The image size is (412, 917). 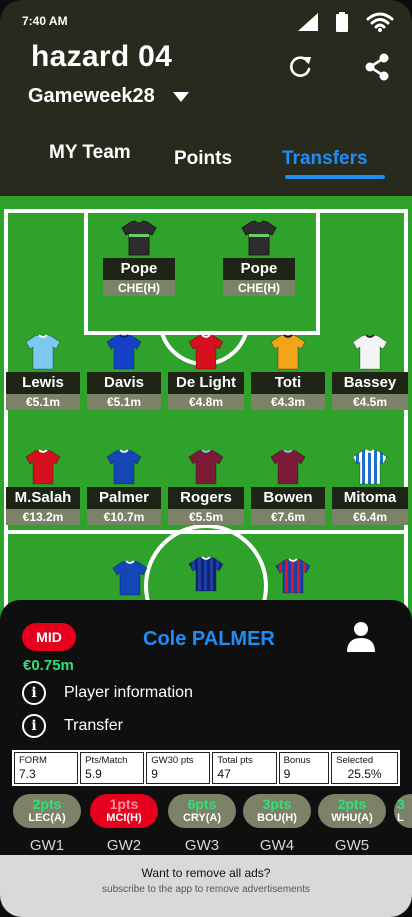 What do you see at coordinates (47, 818) in the screenshot?
I see `fixture-opponent: LEC(A)` at bounding box center [47, 818].